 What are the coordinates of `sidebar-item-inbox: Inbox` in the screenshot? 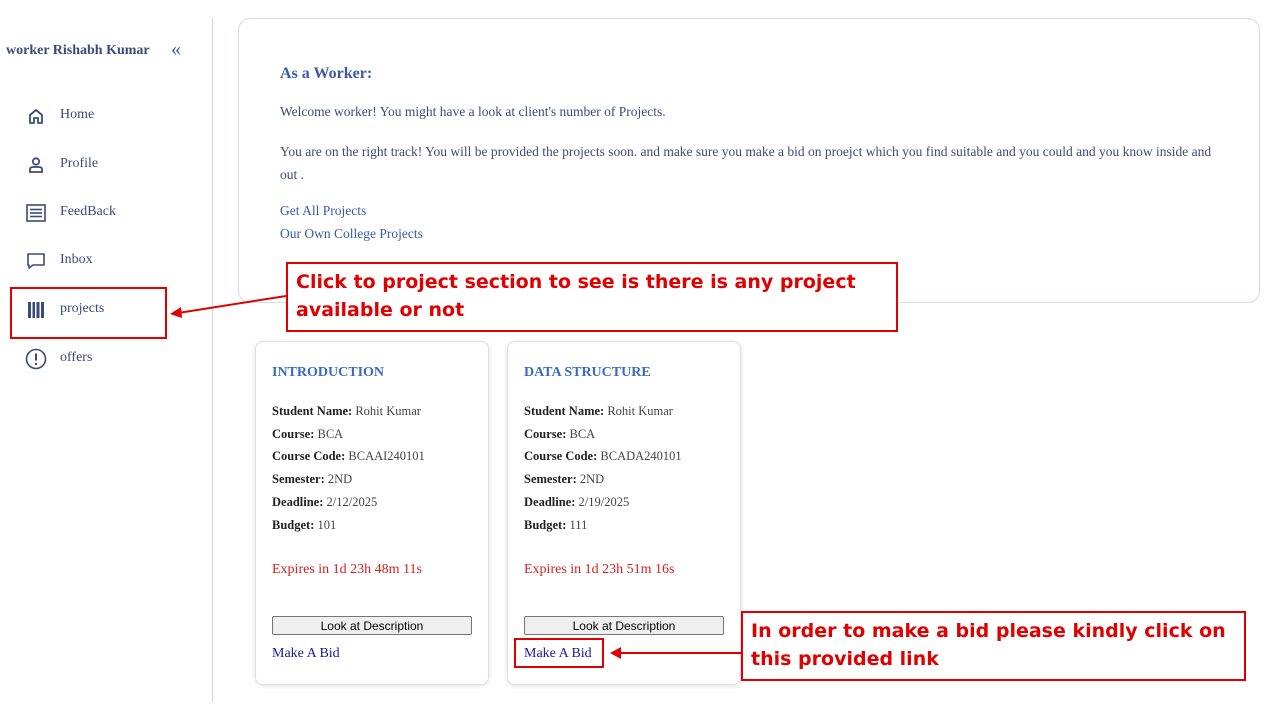 It's located at (88, 261).